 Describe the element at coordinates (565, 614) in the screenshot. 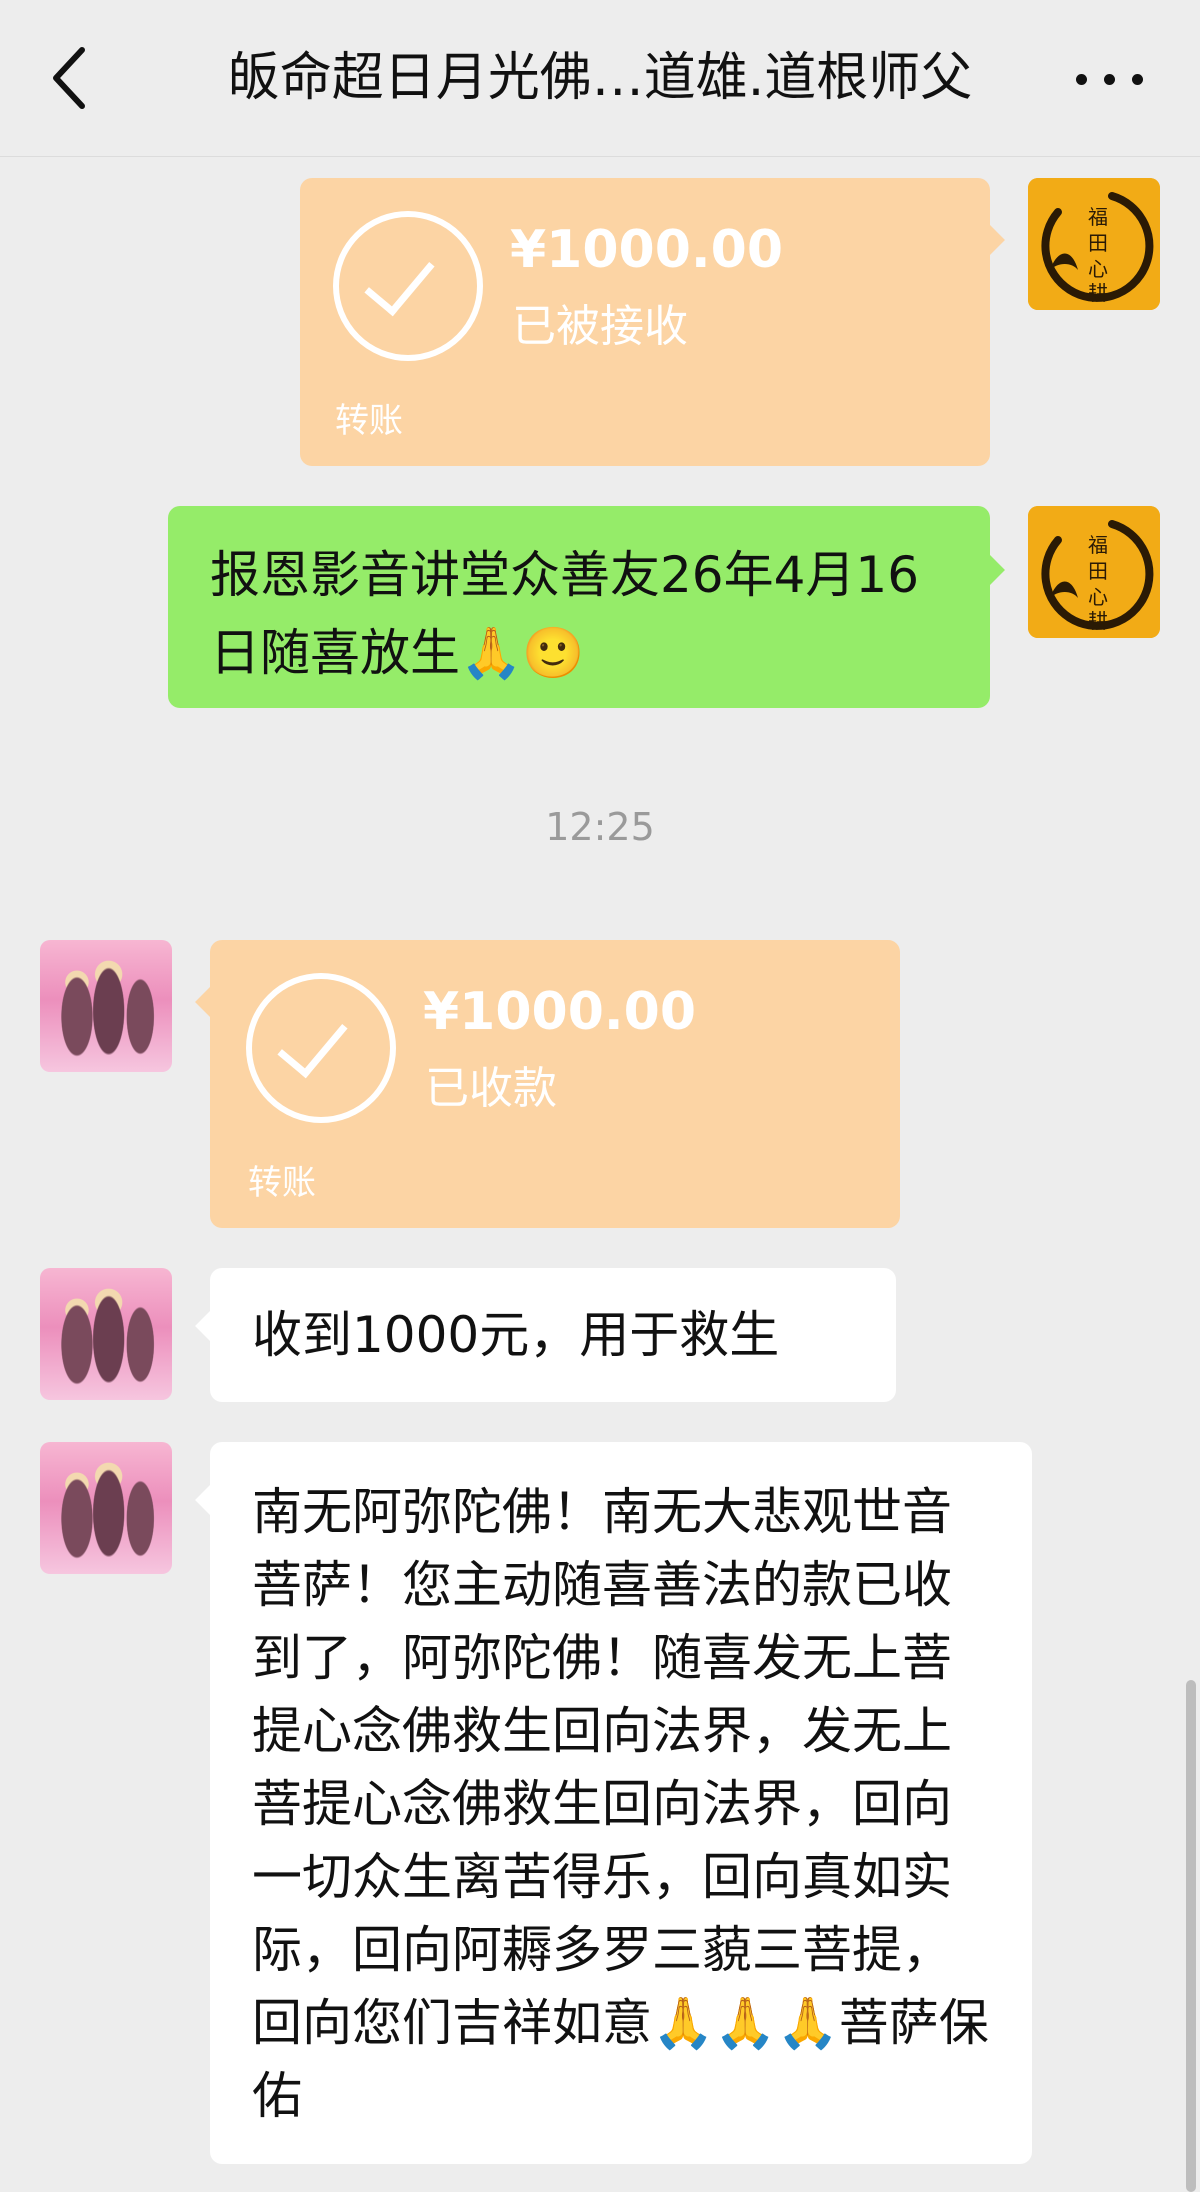

I see `message-text: 报恩影音讲堂众善友26年4月16日随喜放生🙏🙂` at that location.